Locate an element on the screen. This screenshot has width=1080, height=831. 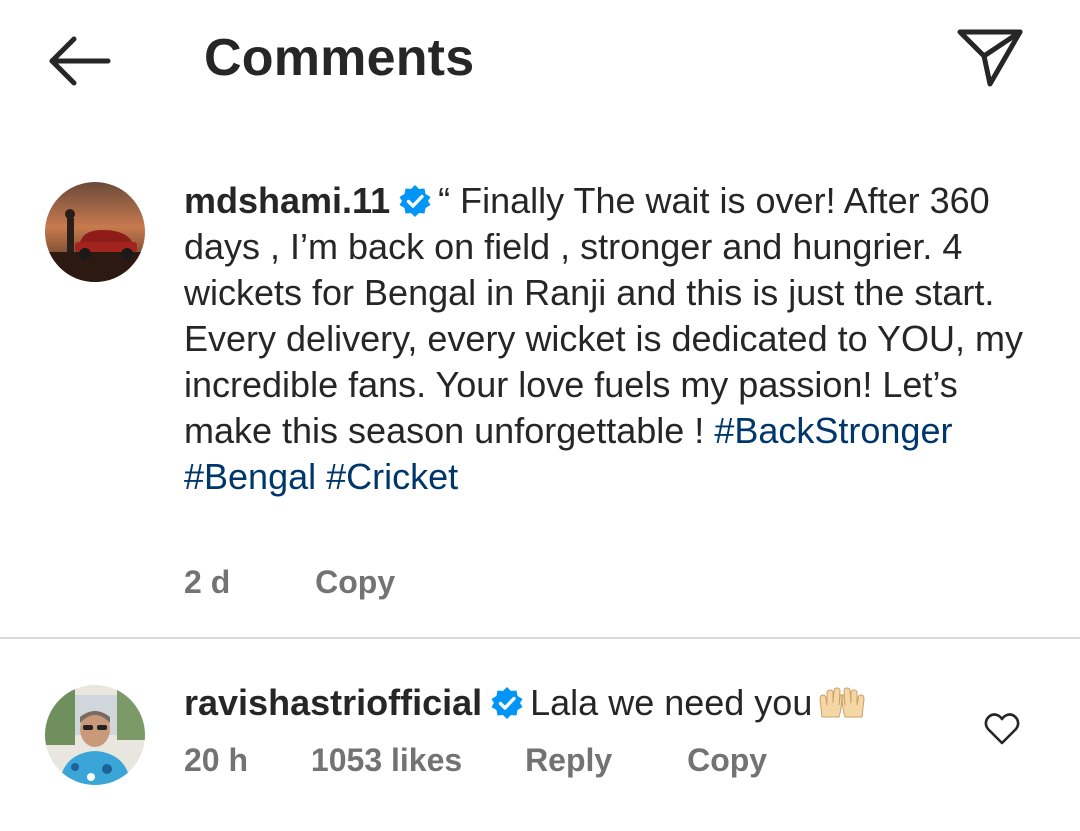
back-button is located at coordinates (79, 61).